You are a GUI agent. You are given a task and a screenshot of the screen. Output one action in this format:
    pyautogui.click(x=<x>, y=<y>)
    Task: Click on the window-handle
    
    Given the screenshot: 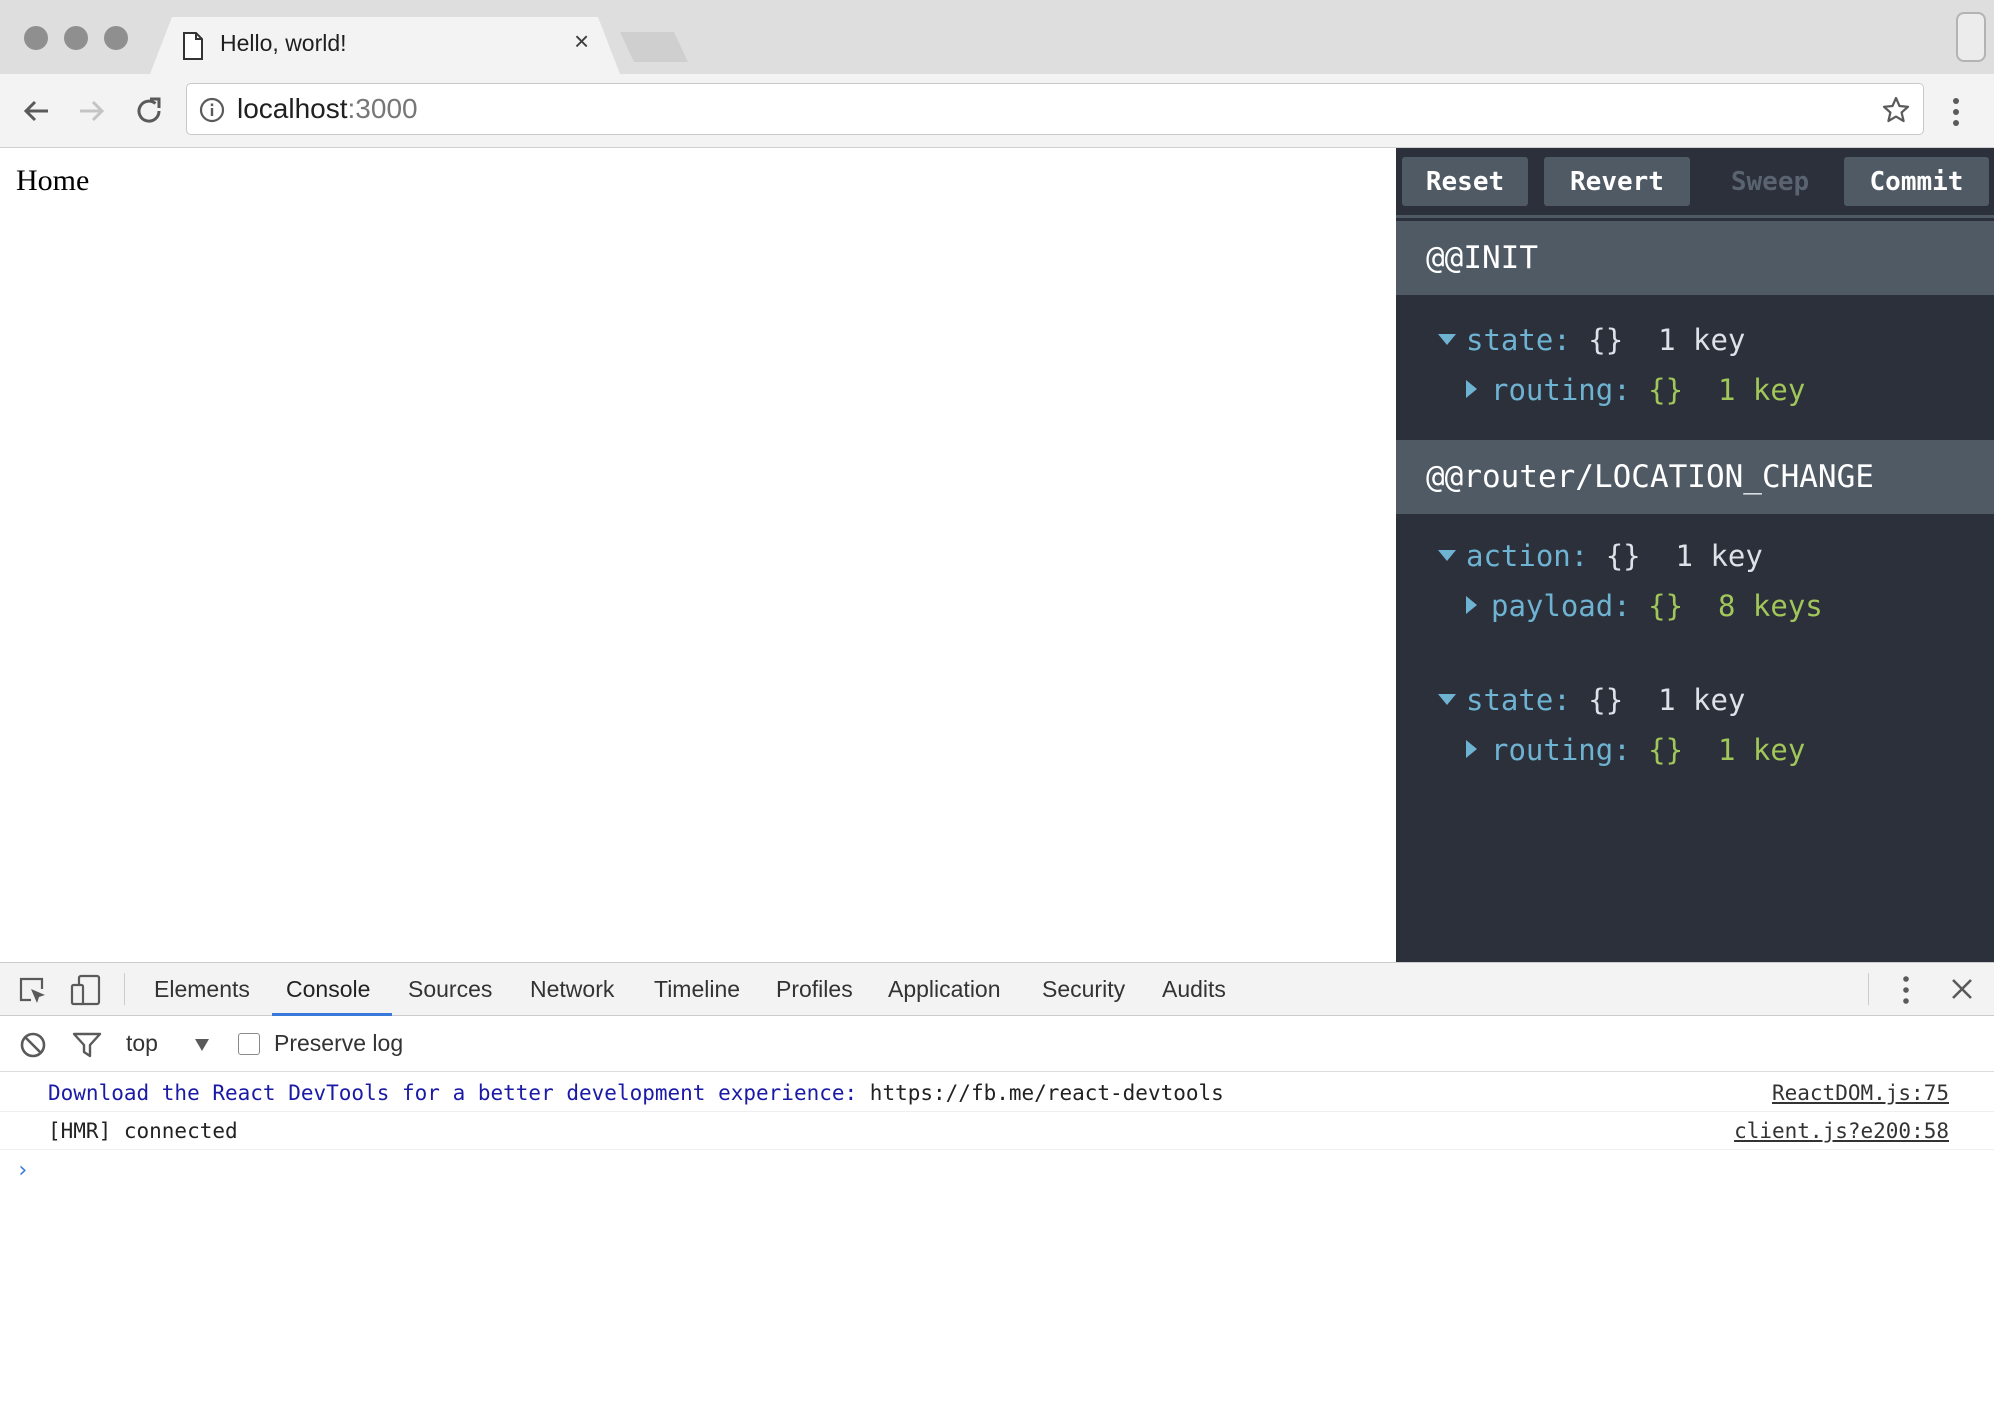 What is the action you would take?
    pyautogui.click(x=1971, y=37)
    